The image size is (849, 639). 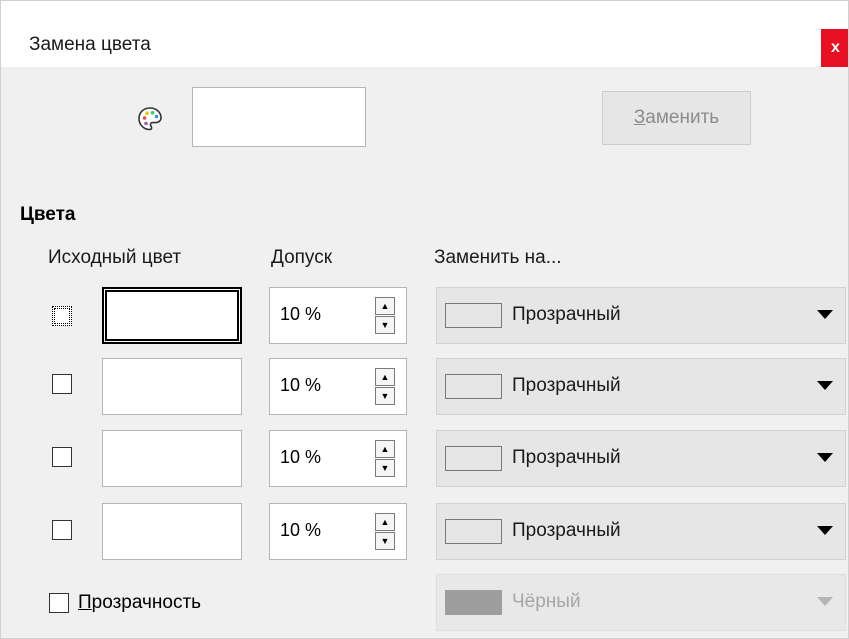 I want to click on row-3-tolerance-up-button: ▲, so click(x=385, y=449).